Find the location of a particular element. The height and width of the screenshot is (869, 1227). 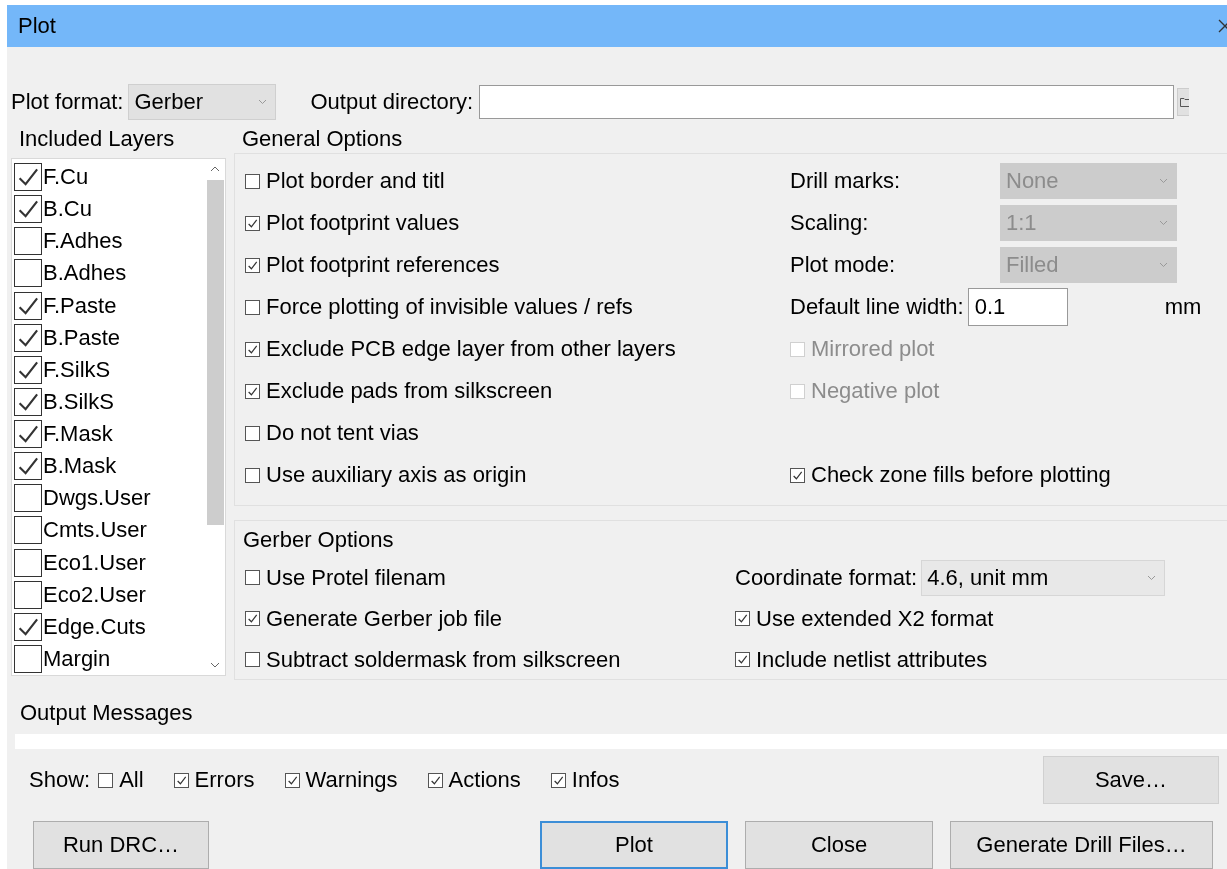

folder-icon is located at coordinates (1185, 102).